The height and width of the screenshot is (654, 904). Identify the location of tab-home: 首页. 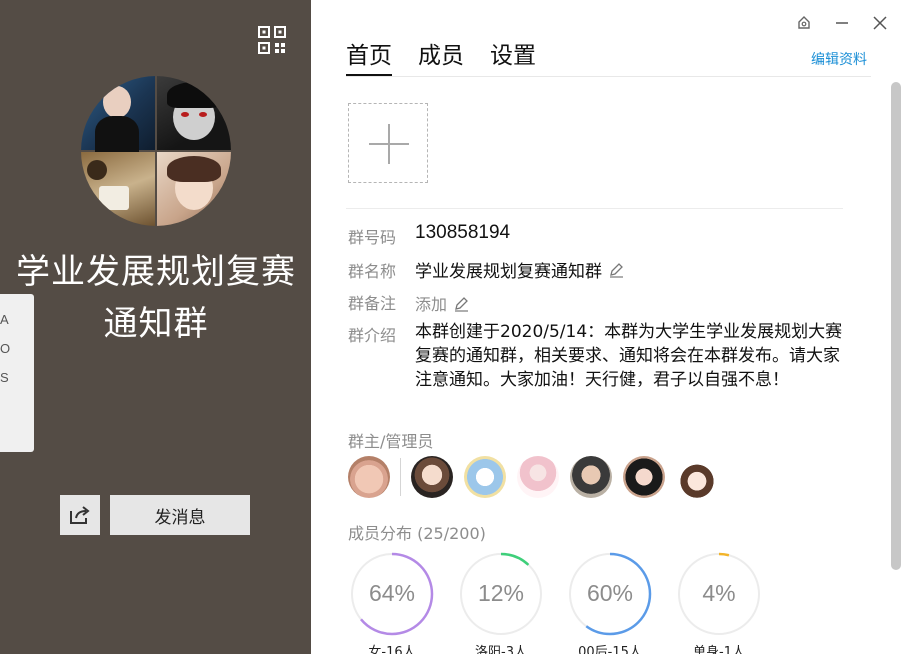
(369, 56).